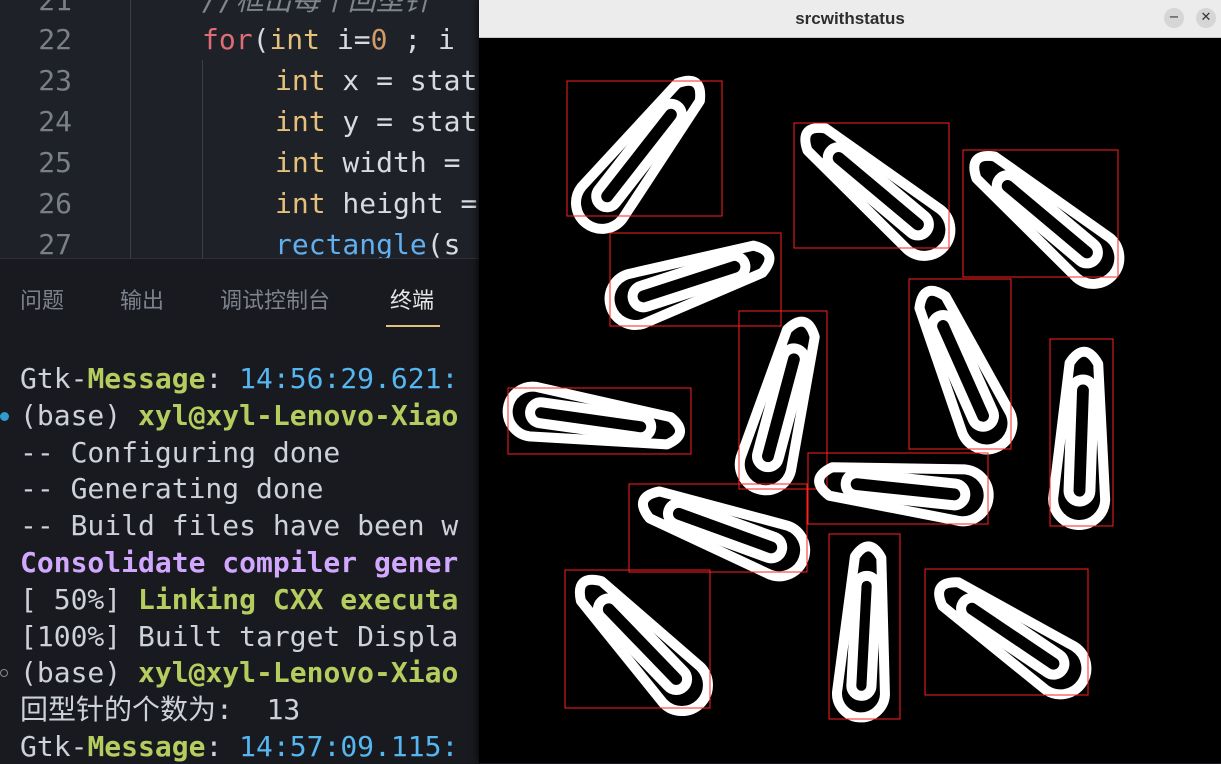  Describe the element at coordinates (55, 39) in the screenshot. I see `line-number: 22` at that location.